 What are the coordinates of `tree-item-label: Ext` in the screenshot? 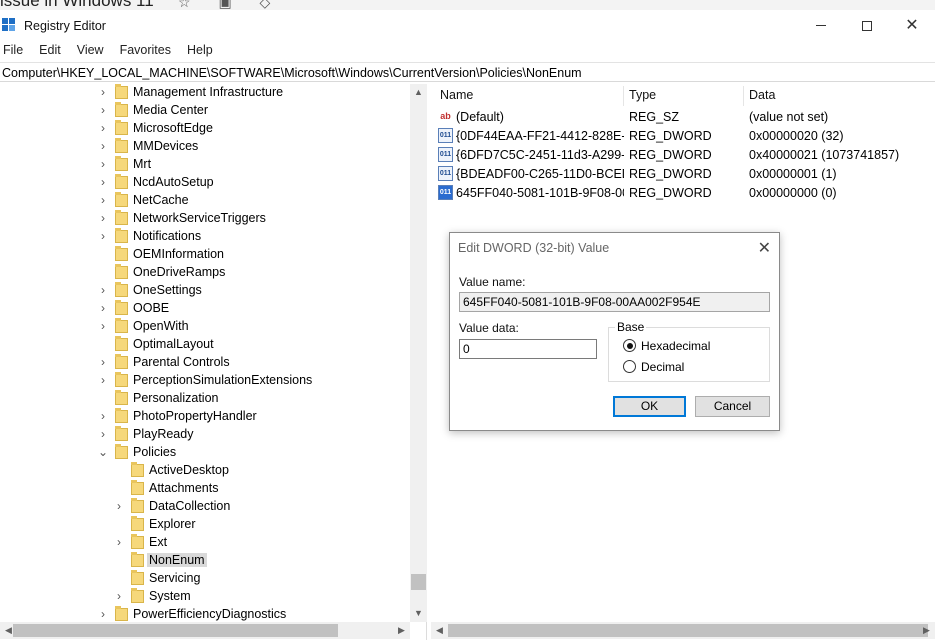 It's located at (158, 542).